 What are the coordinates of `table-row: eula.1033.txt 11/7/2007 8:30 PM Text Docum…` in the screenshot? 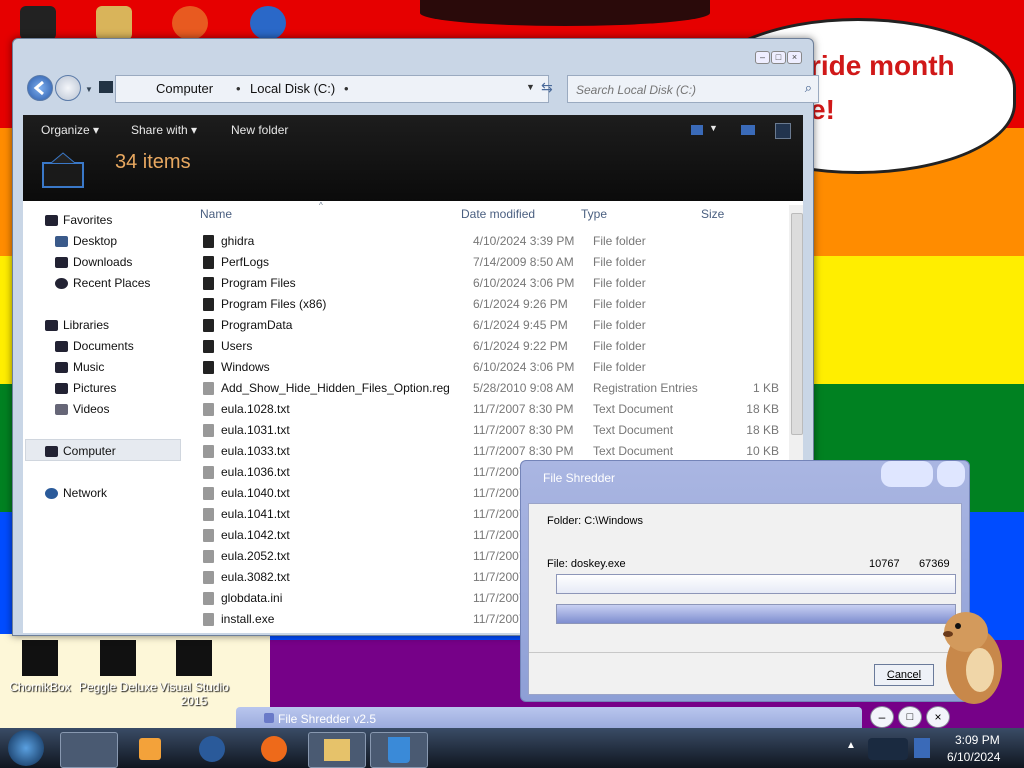 It's located at (491, 451).